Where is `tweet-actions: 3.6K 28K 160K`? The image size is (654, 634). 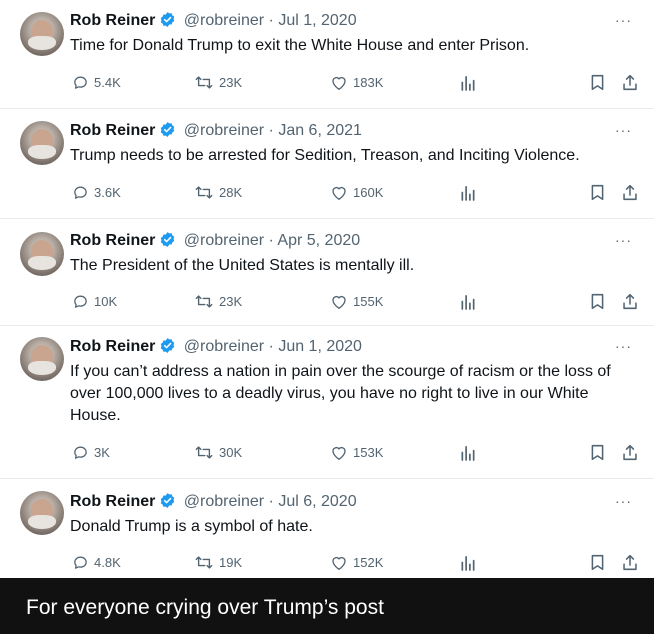 tweet-actions: 3.6K 28K 160K is located at coordinates (355, 194).